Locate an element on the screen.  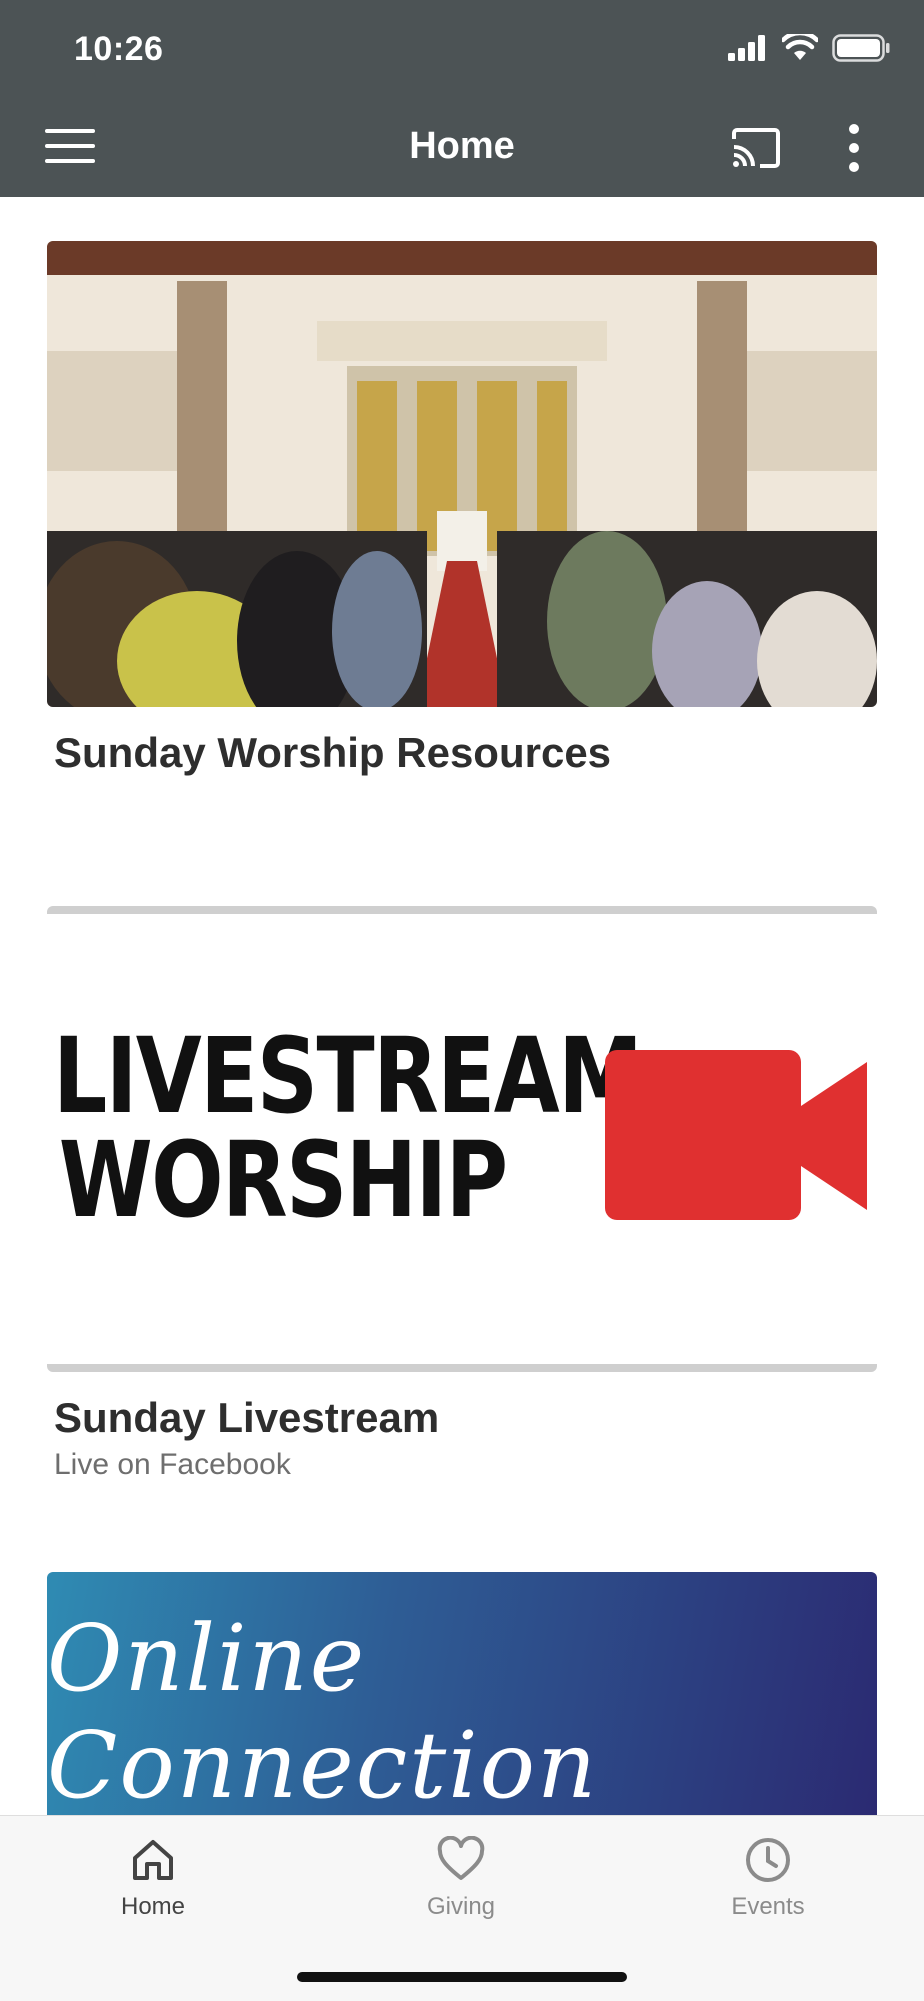
card-title: Sunday Livestream is located at coordinates (247, 1417).